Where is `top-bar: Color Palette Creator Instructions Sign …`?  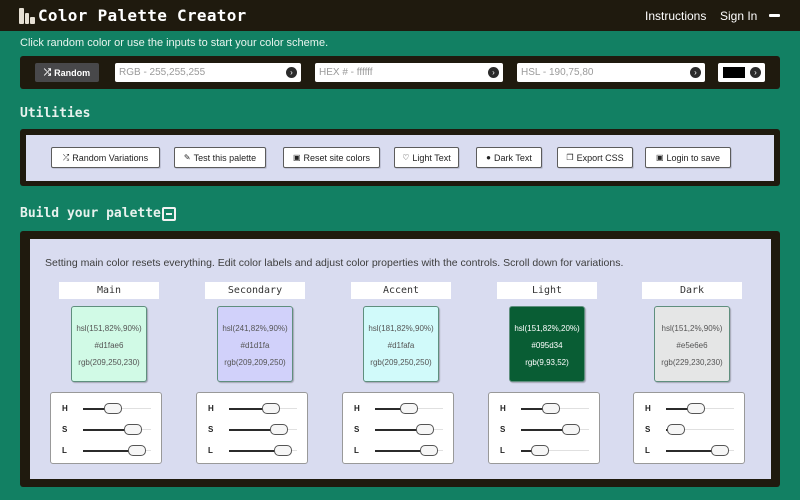
top-bar: Color Palette Creator Instructions Sign … is located at coordinates (400, 15).